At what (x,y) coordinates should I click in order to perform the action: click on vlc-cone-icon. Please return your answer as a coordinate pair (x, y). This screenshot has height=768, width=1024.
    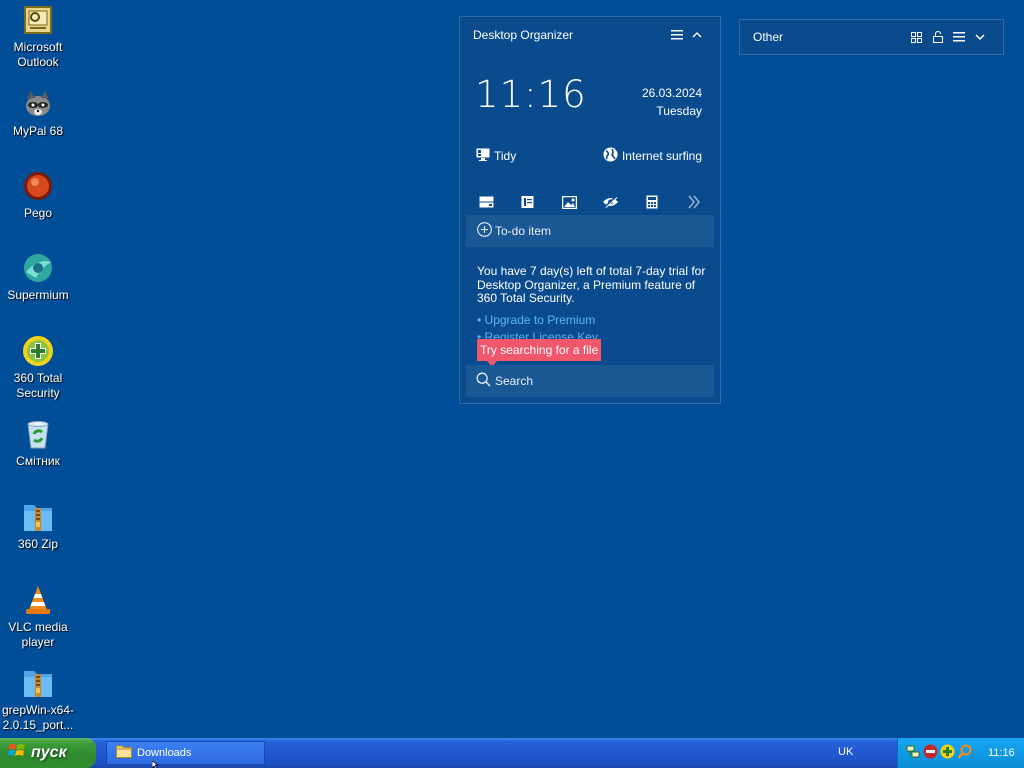
    Looking at the image, I should click on (38, 600).